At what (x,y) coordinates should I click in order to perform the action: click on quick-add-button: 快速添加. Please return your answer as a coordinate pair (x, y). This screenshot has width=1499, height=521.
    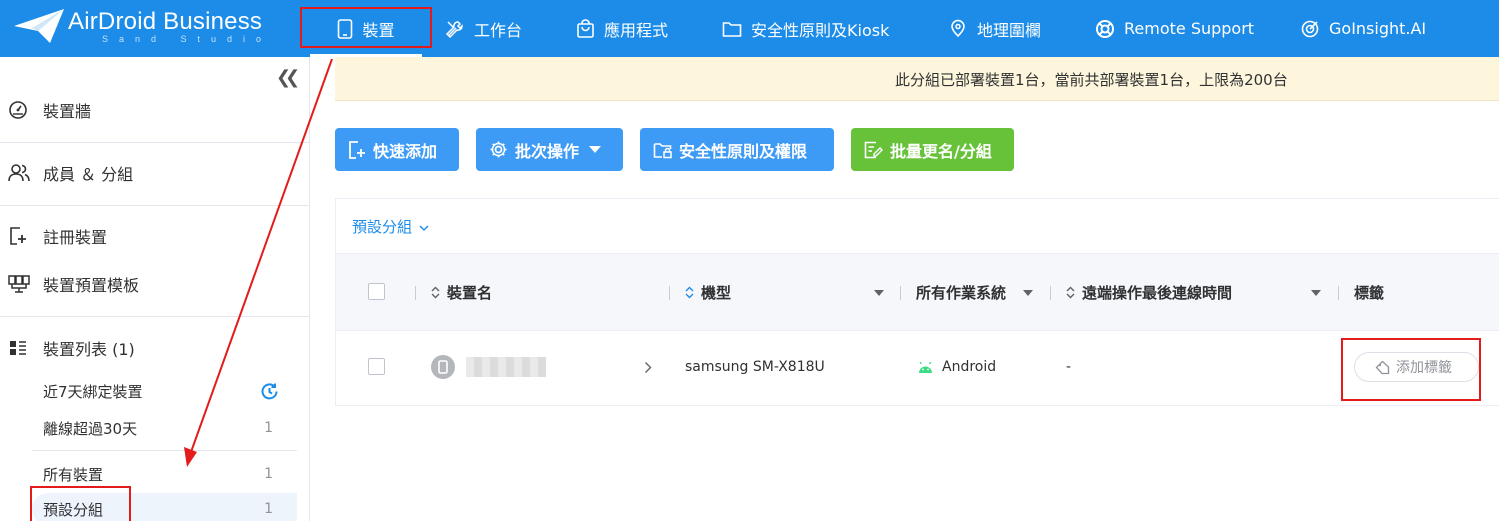
    Looking at the image, I should click on (397, 149).